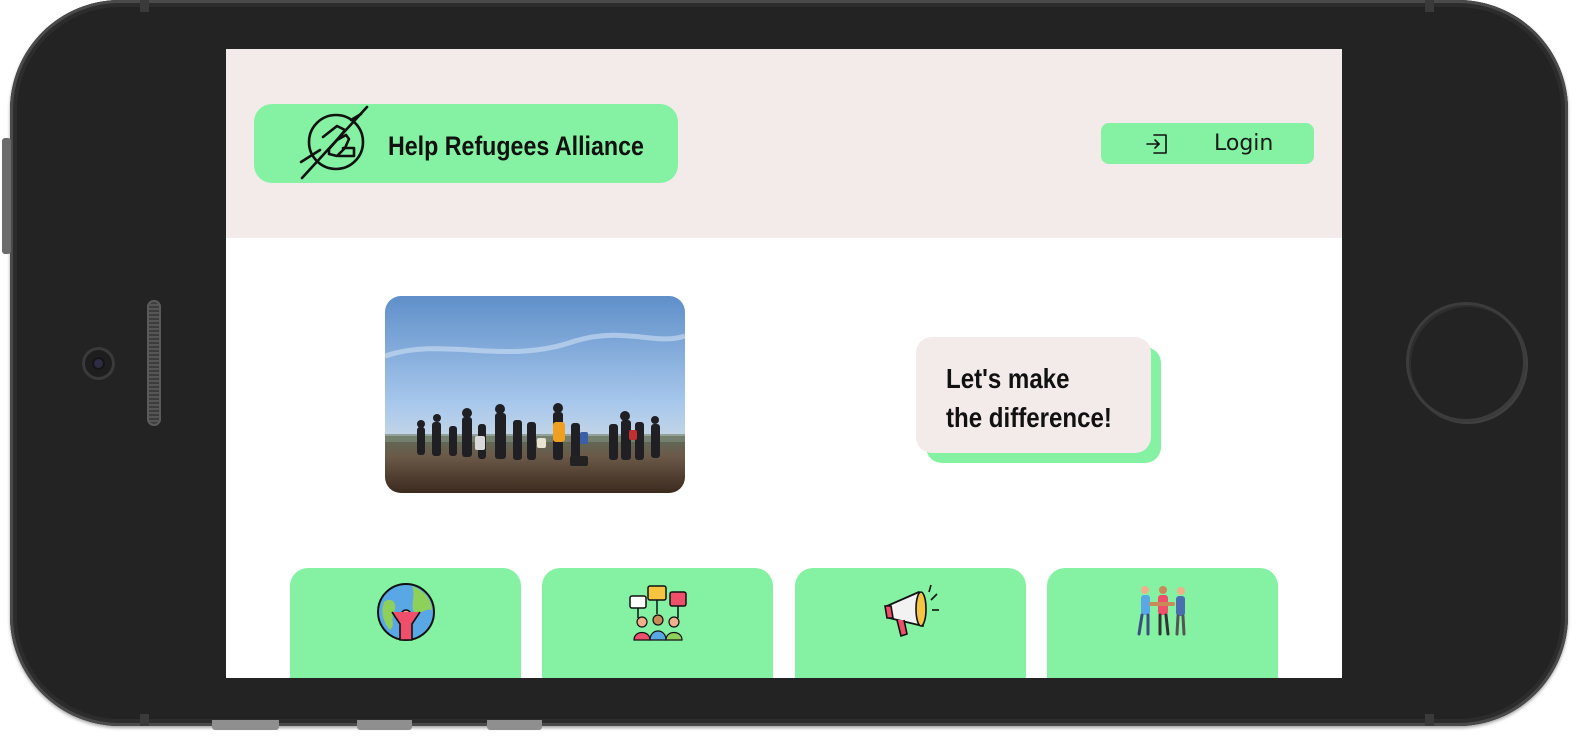 The image size is (1596, 746). What do you see at coordinates (1207, 143) in the screenshot?
I see `login-button: Login` at bounding box center [1207, 143].